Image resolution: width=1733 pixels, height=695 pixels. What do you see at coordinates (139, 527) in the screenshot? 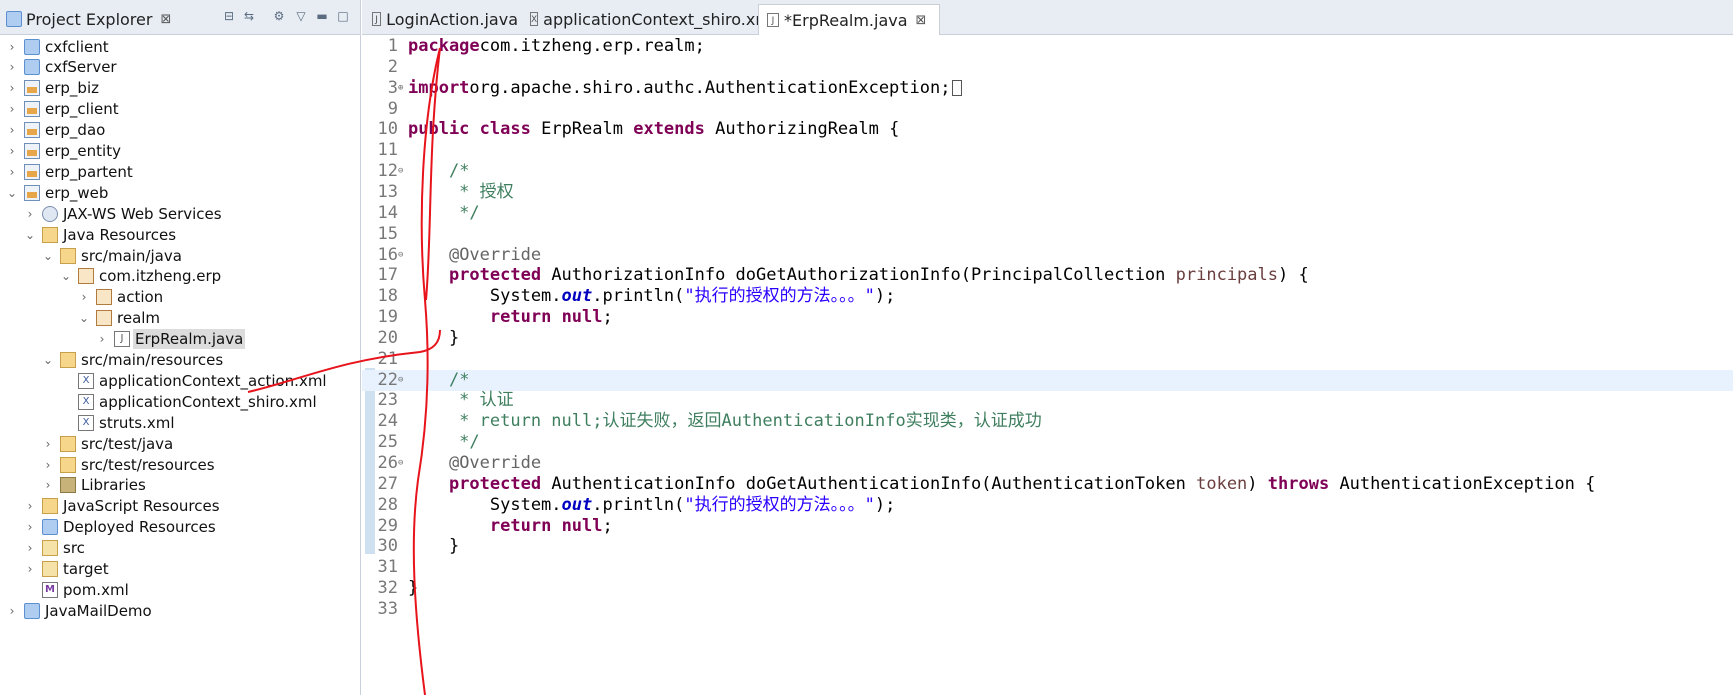
I see `tree-item-label: Deployed Resources` at bounding box center [139, 527].